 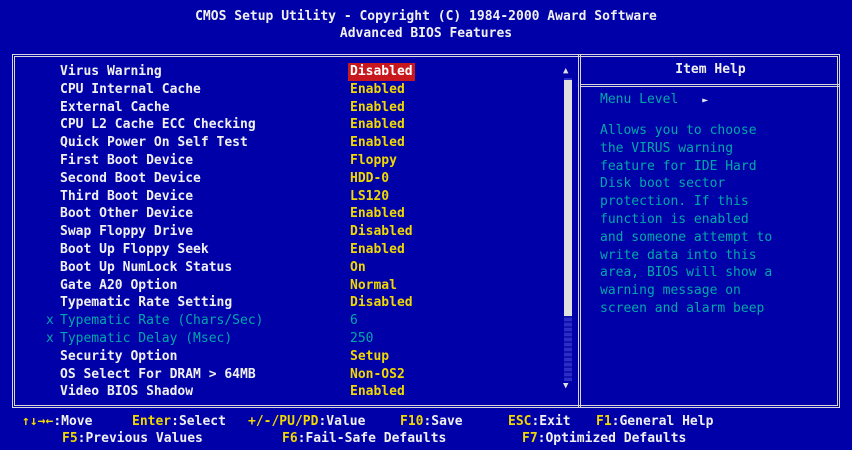 I want to click on key-hint: F1:General Help, so click(x=654, y=422).